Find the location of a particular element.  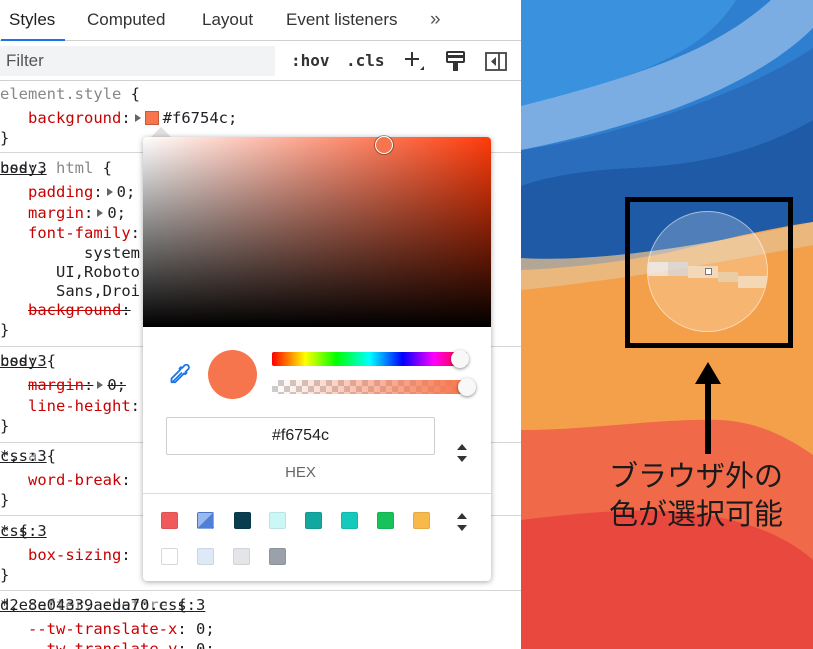

hue-slider-thumb is located at coordinates (460, 359).